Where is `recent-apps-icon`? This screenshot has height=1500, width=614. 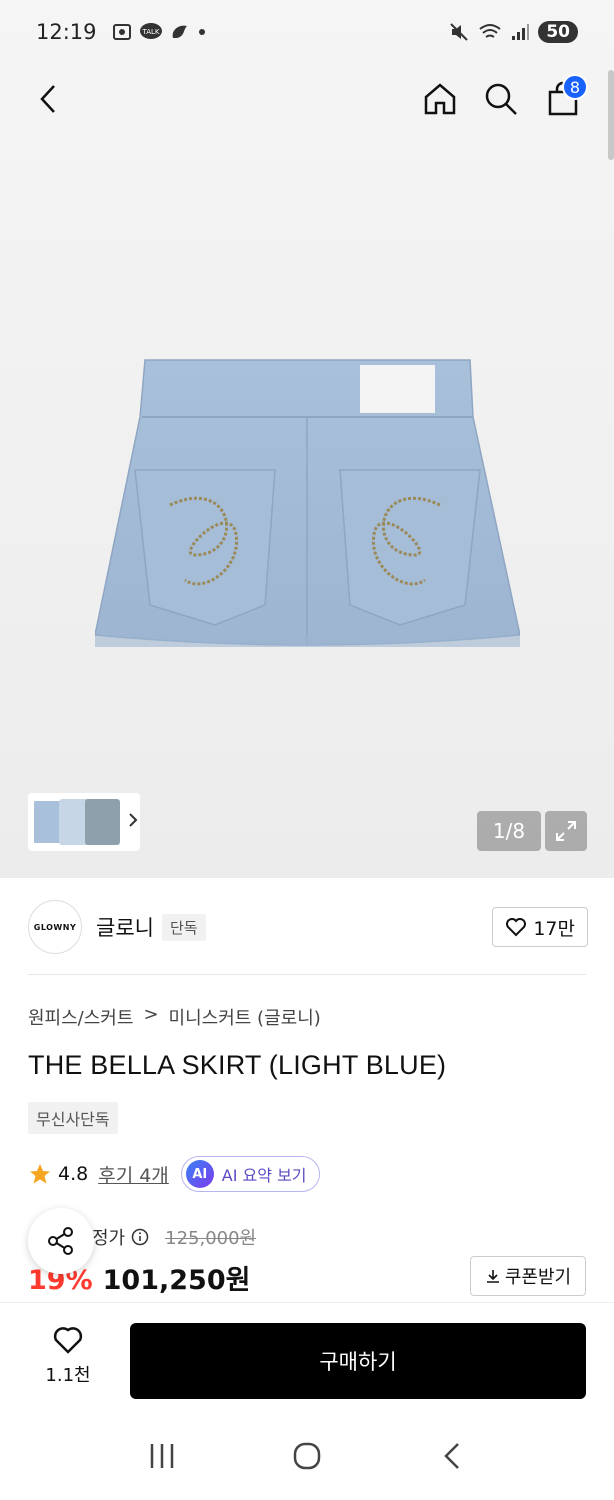 recent-apps-icon is located at coordinates (162, 1456).